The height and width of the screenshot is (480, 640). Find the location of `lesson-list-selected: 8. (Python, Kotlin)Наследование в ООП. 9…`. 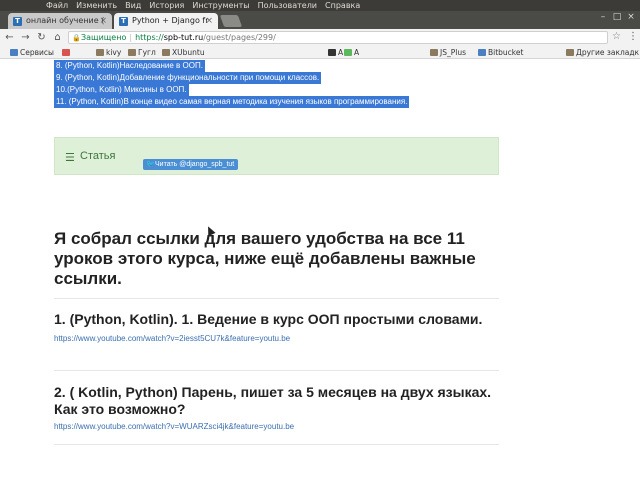

lesson-list-selected: 8. (Python, Kotlin)Наследование в ООП. 9… is located at coordinates (244, 84).